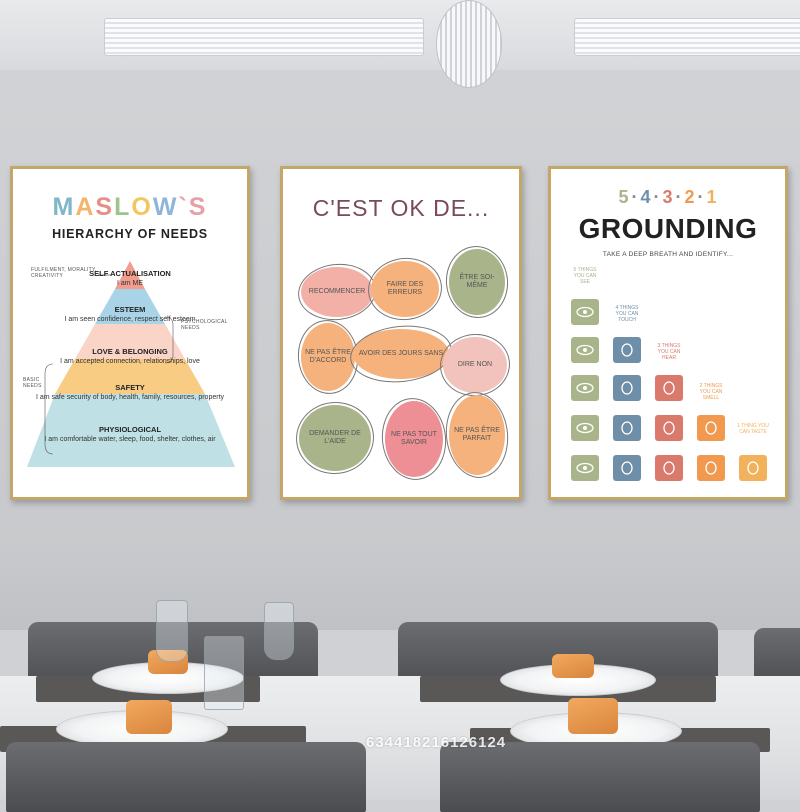  I want to click on affirmation-blob: FAIRE DES ERREURS, so click(405, 289).